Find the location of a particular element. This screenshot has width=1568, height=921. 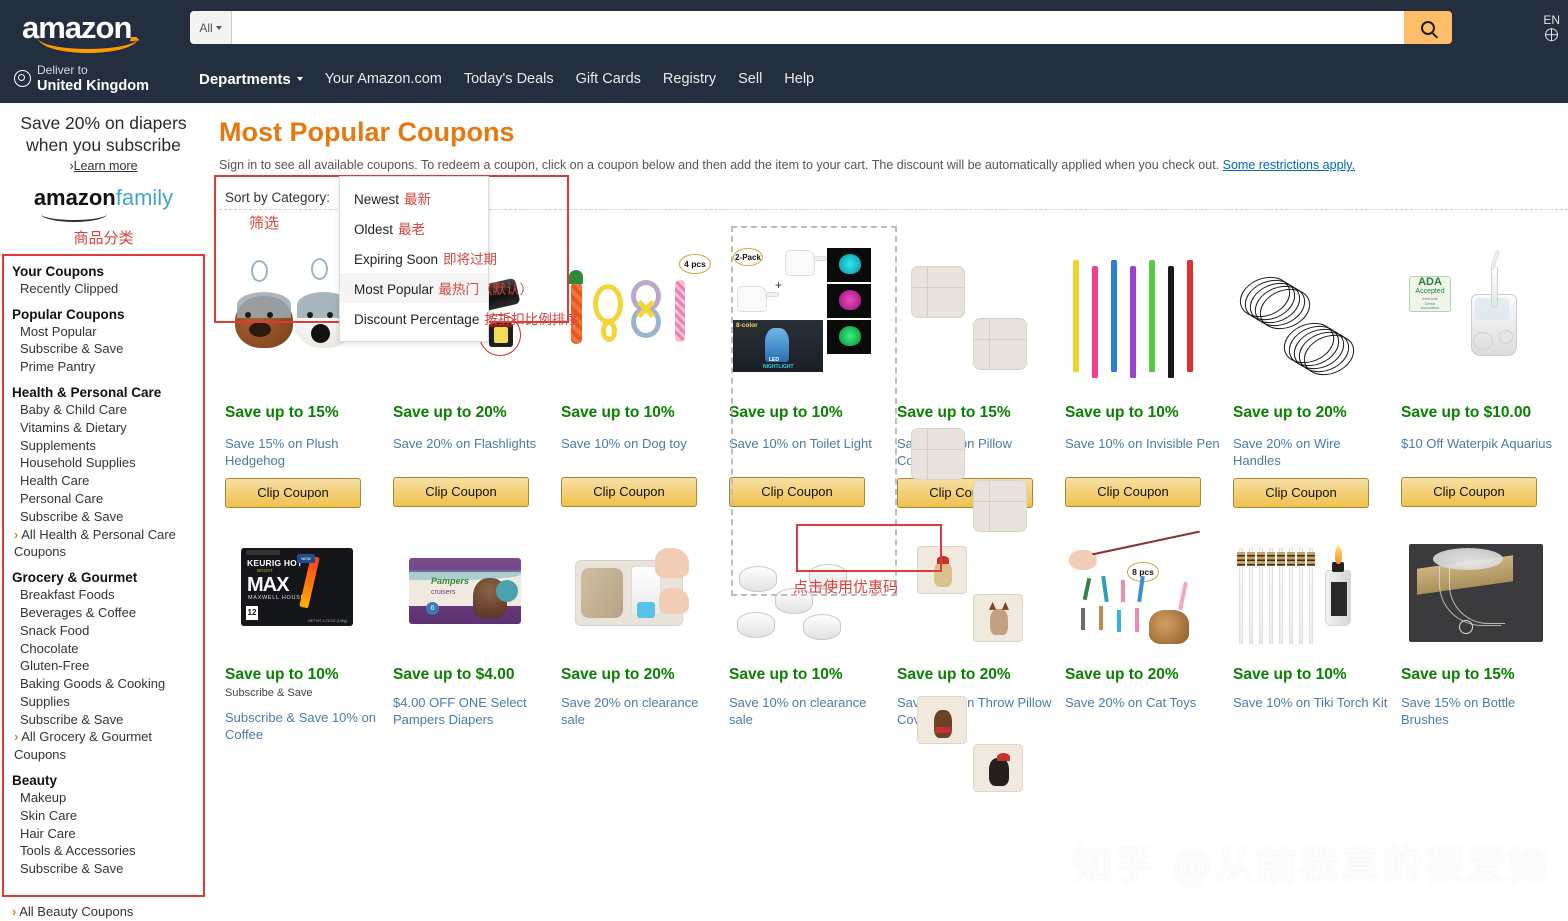

sidebar-all-grocery-coupons: › All Grocery & Gourmet Coupons is located at coordinates (107, 746).